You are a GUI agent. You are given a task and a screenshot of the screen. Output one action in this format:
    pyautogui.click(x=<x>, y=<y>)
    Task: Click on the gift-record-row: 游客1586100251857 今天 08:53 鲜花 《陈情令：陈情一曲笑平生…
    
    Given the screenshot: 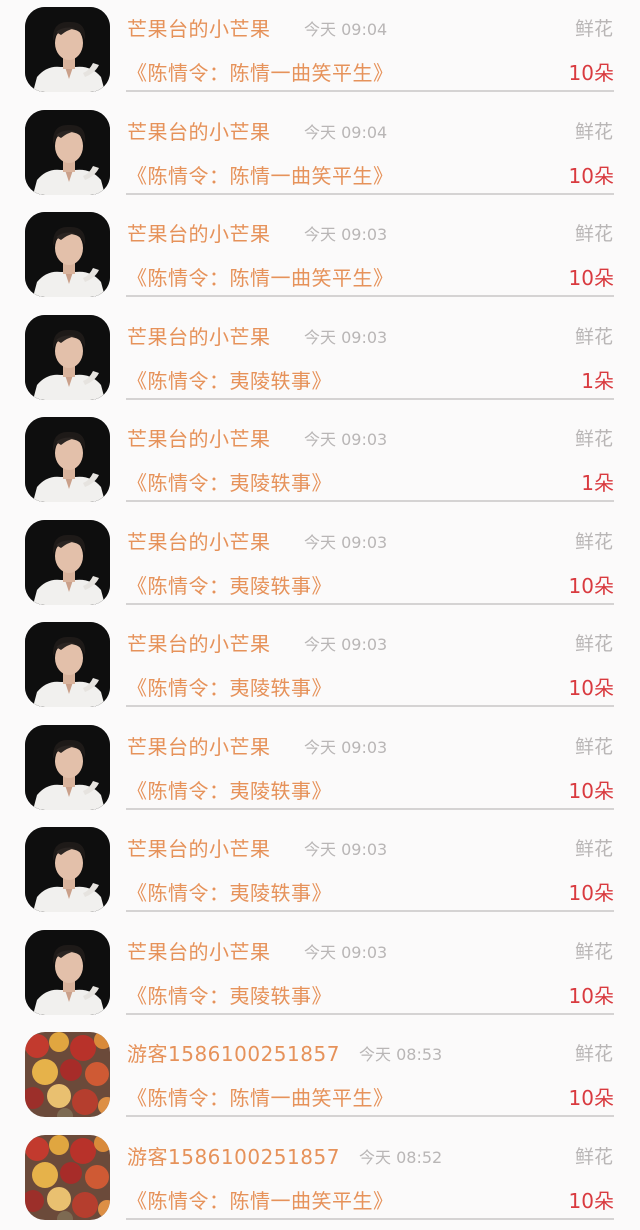 What is the action you would take?
    pyautogui.click(x=320, y=1076)
    